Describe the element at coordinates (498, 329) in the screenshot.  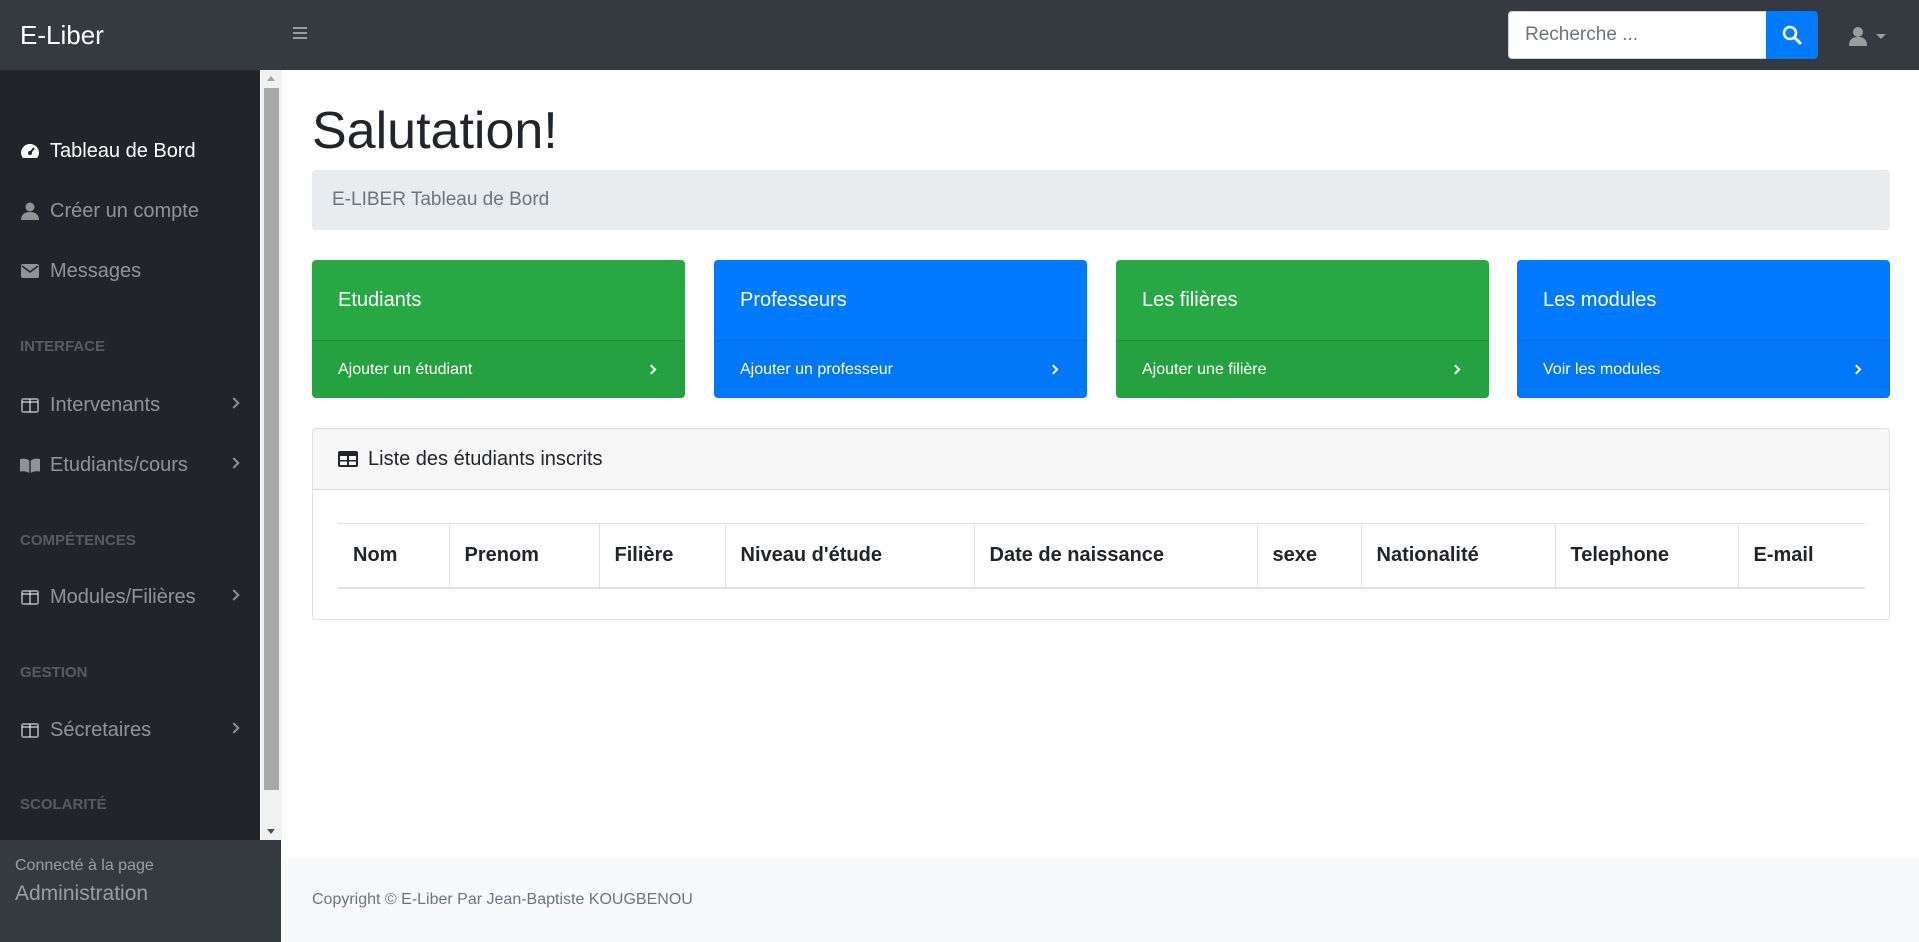
I see `card-etudiants: Etudiants Ajouter un étudiant` at that location.